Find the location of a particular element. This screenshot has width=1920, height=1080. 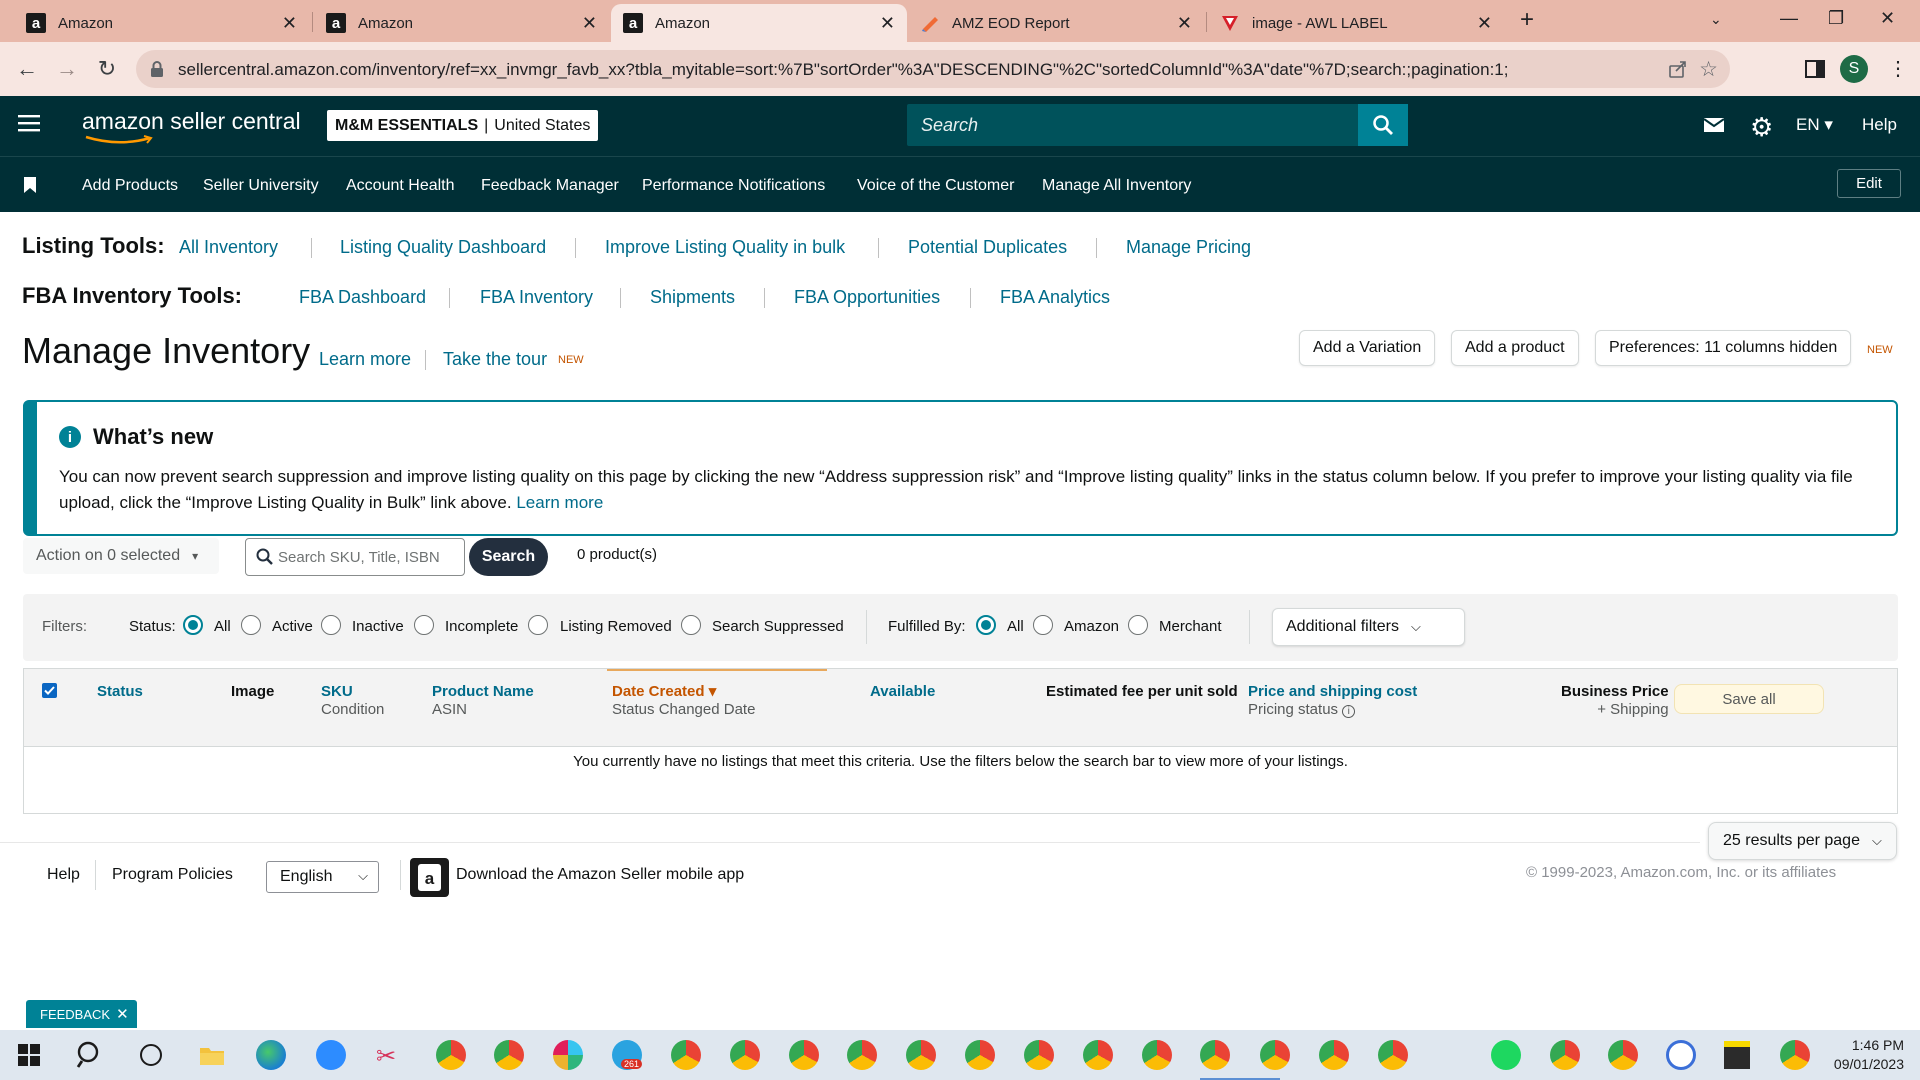

fulfilled-radio-merchant is located at coordinates (1138, 625).